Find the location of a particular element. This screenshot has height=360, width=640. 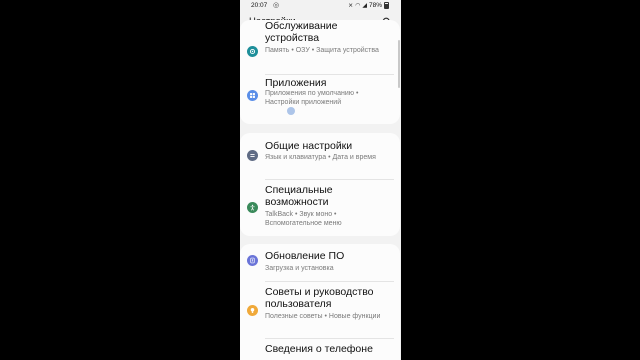

software-update-icon is located at coordinates (252, 260).